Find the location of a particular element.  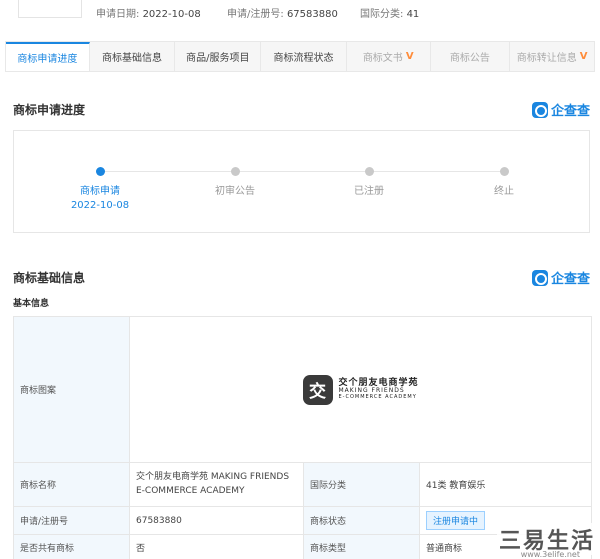

tab-transfer-info: 商标转让信息 V is located at coordinates (552, 56).